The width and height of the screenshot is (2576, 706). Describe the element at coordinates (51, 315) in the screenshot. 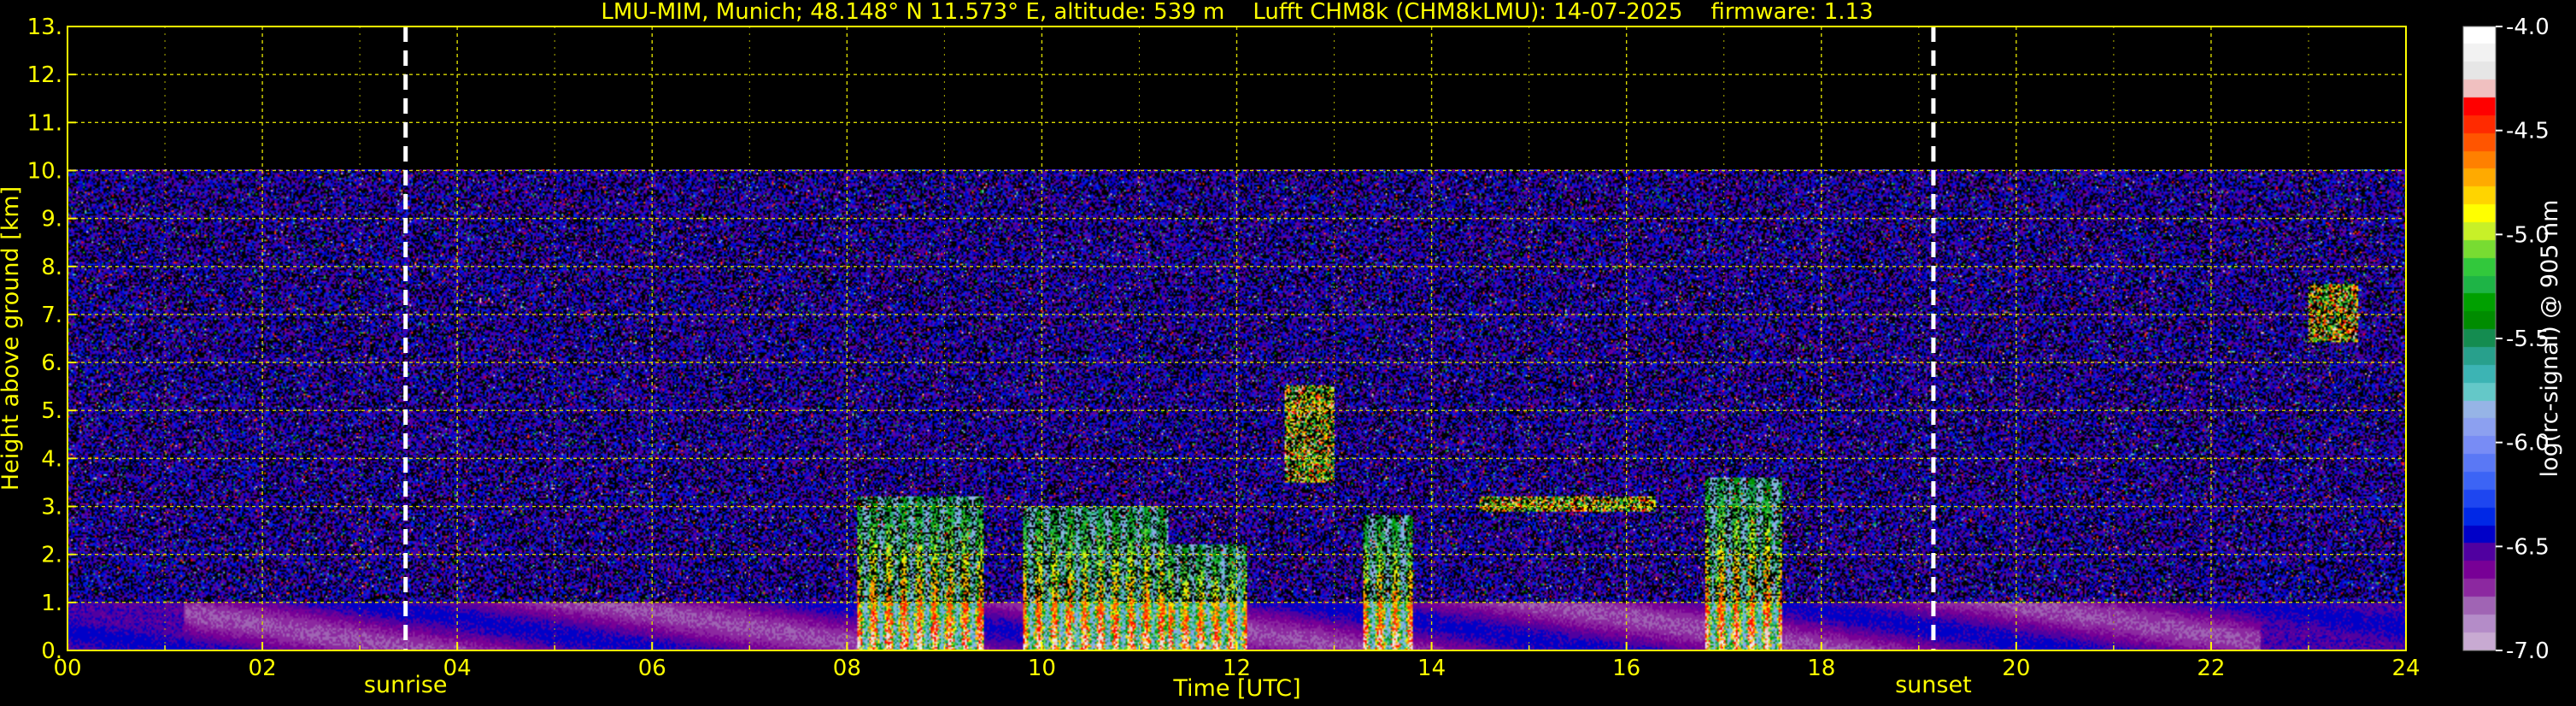

I see `y-tick-label: 7.` at that location.